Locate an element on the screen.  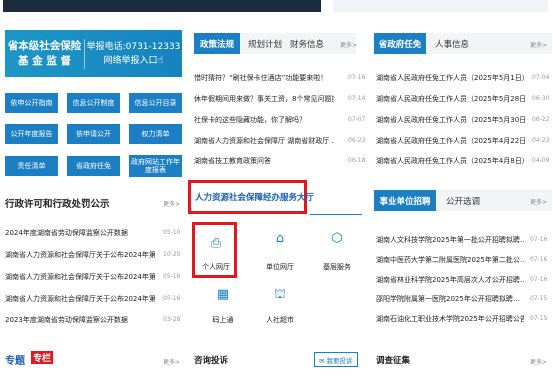
special-badge: 专栏 is located at coordinates (42, 357).